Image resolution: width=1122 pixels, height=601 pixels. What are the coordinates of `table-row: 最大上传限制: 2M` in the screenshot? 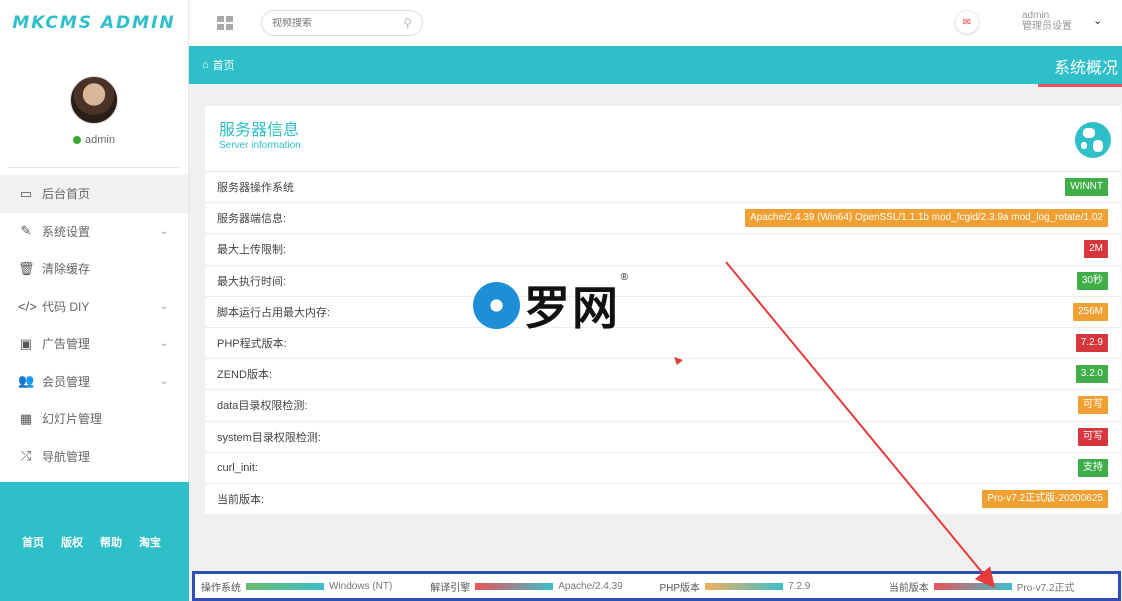 It's located at (663, 250).